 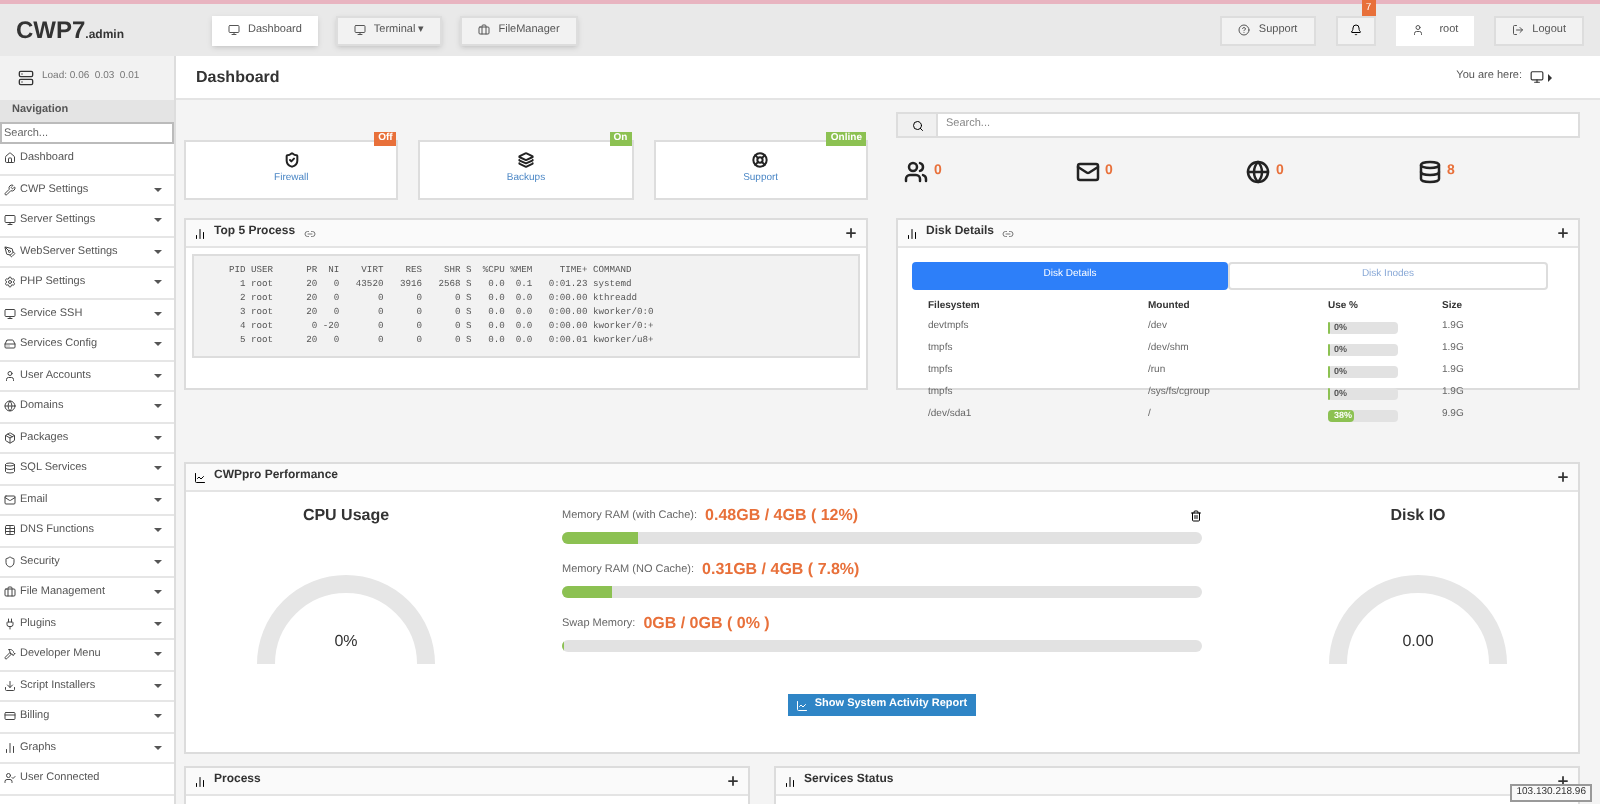 What do you see at coordinates (346, 642) in the screenshot?
I see `gauge-value: 0%` at bounding box center [346, 642].